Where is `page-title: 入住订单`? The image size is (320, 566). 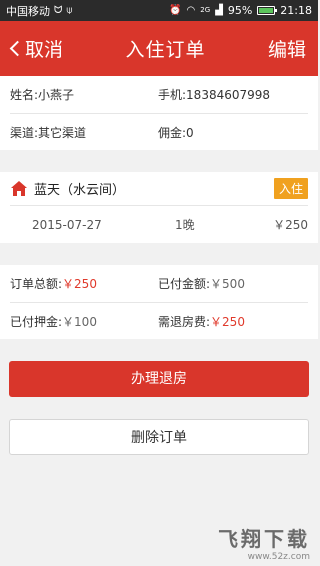
page-title: 入住订单 is located at coordinates (165, 50).